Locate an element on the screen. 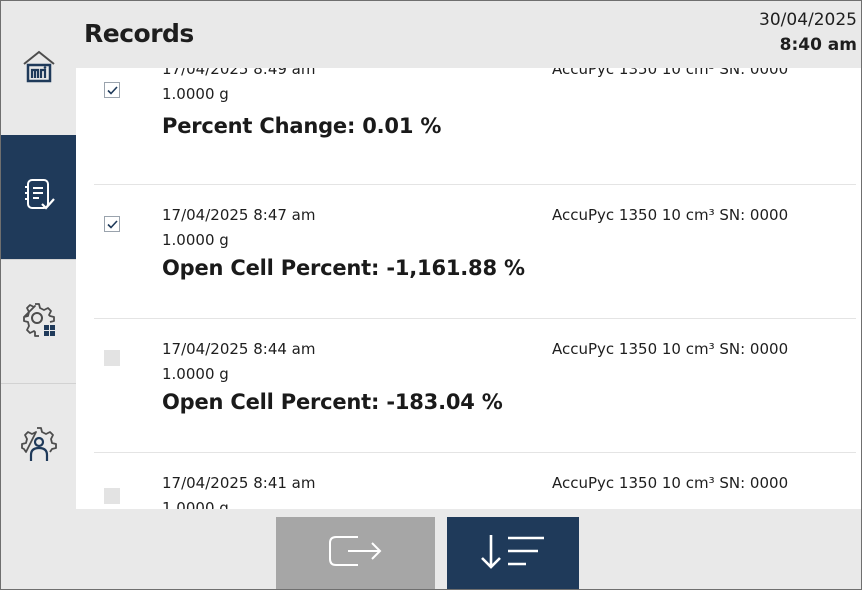 This screenshot has height=590, width=862. export-icon is located at coordinates (356, 553).